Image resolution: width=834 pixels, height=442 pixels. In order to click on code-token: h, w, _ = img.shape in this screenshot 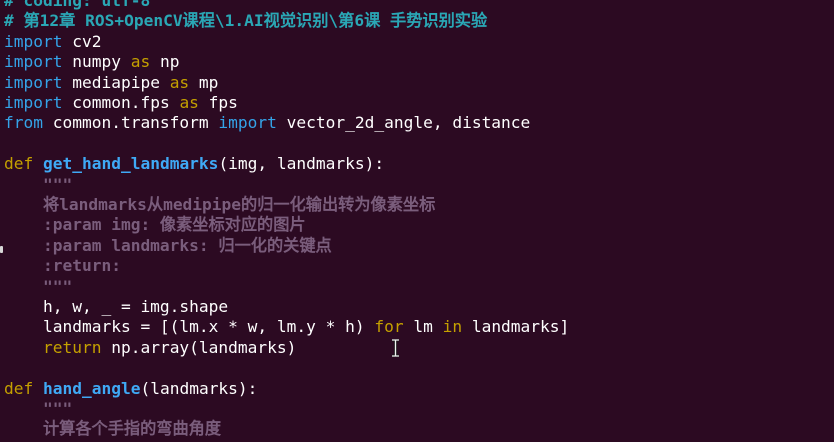, I will do `click(116, 306)`.